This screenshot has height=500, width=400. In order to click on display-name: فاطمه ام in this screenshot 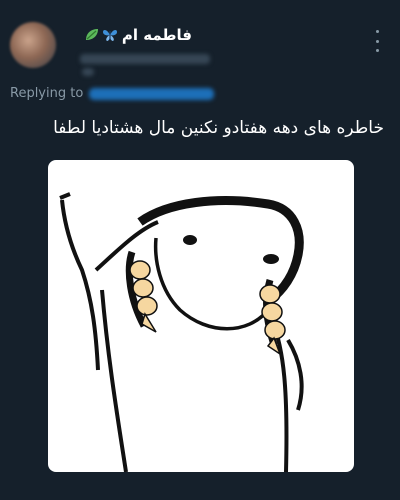, I will do `click(157, 35)`.